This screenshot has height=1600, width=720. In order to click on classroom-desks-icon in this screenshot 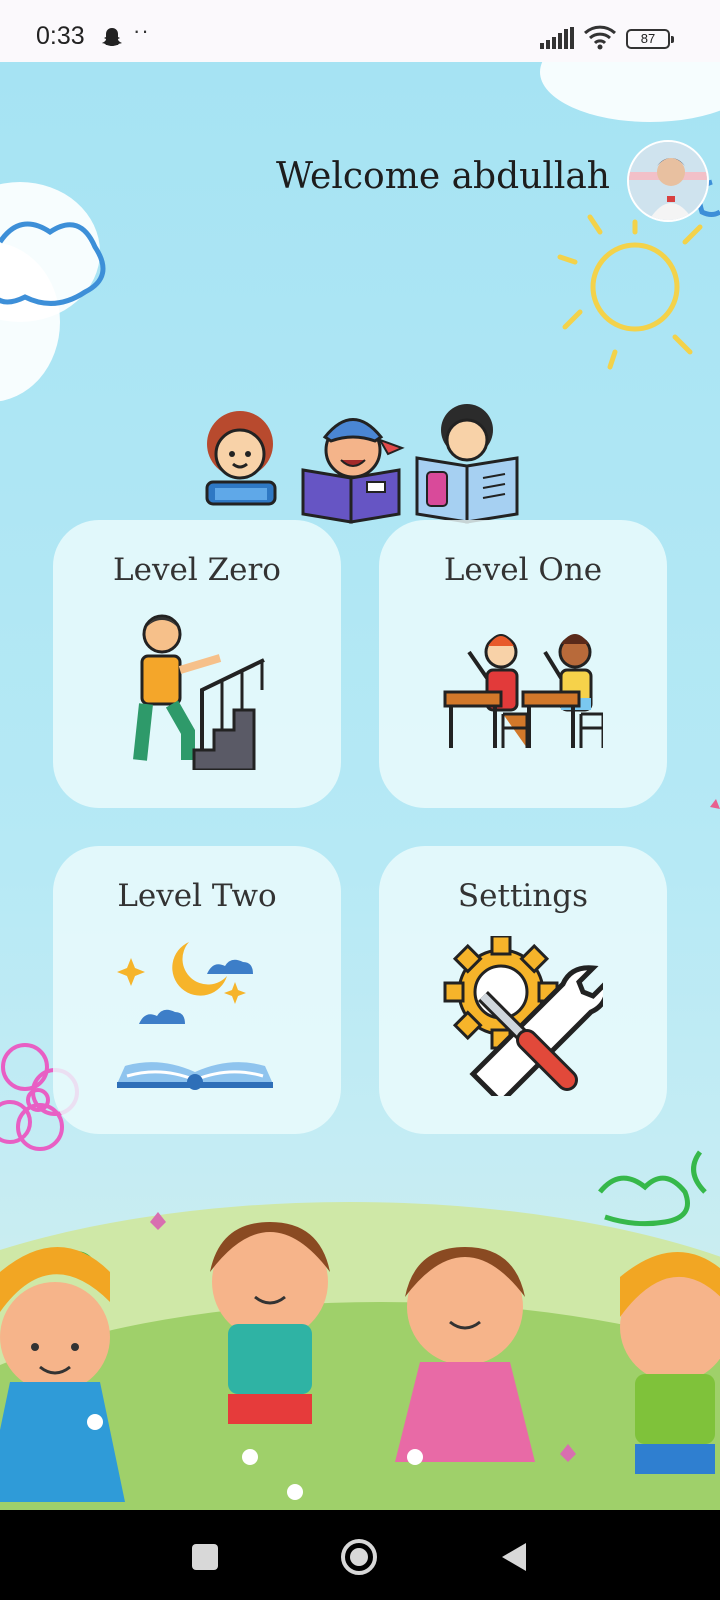, I will do `click(523, 691)`.